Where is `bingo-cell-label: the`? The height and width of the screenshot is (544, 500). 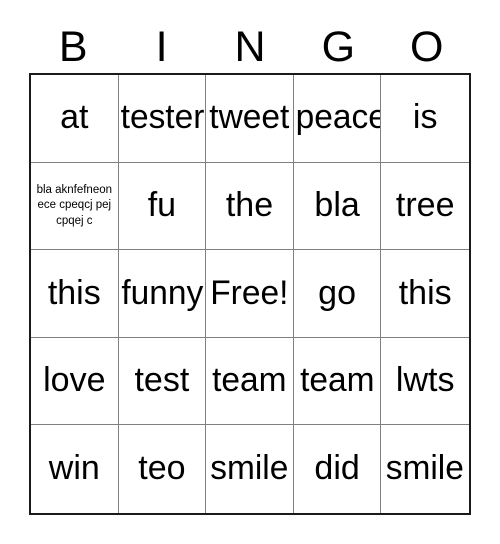 bingo-cell-label: the is located at coordinates (249, 205).